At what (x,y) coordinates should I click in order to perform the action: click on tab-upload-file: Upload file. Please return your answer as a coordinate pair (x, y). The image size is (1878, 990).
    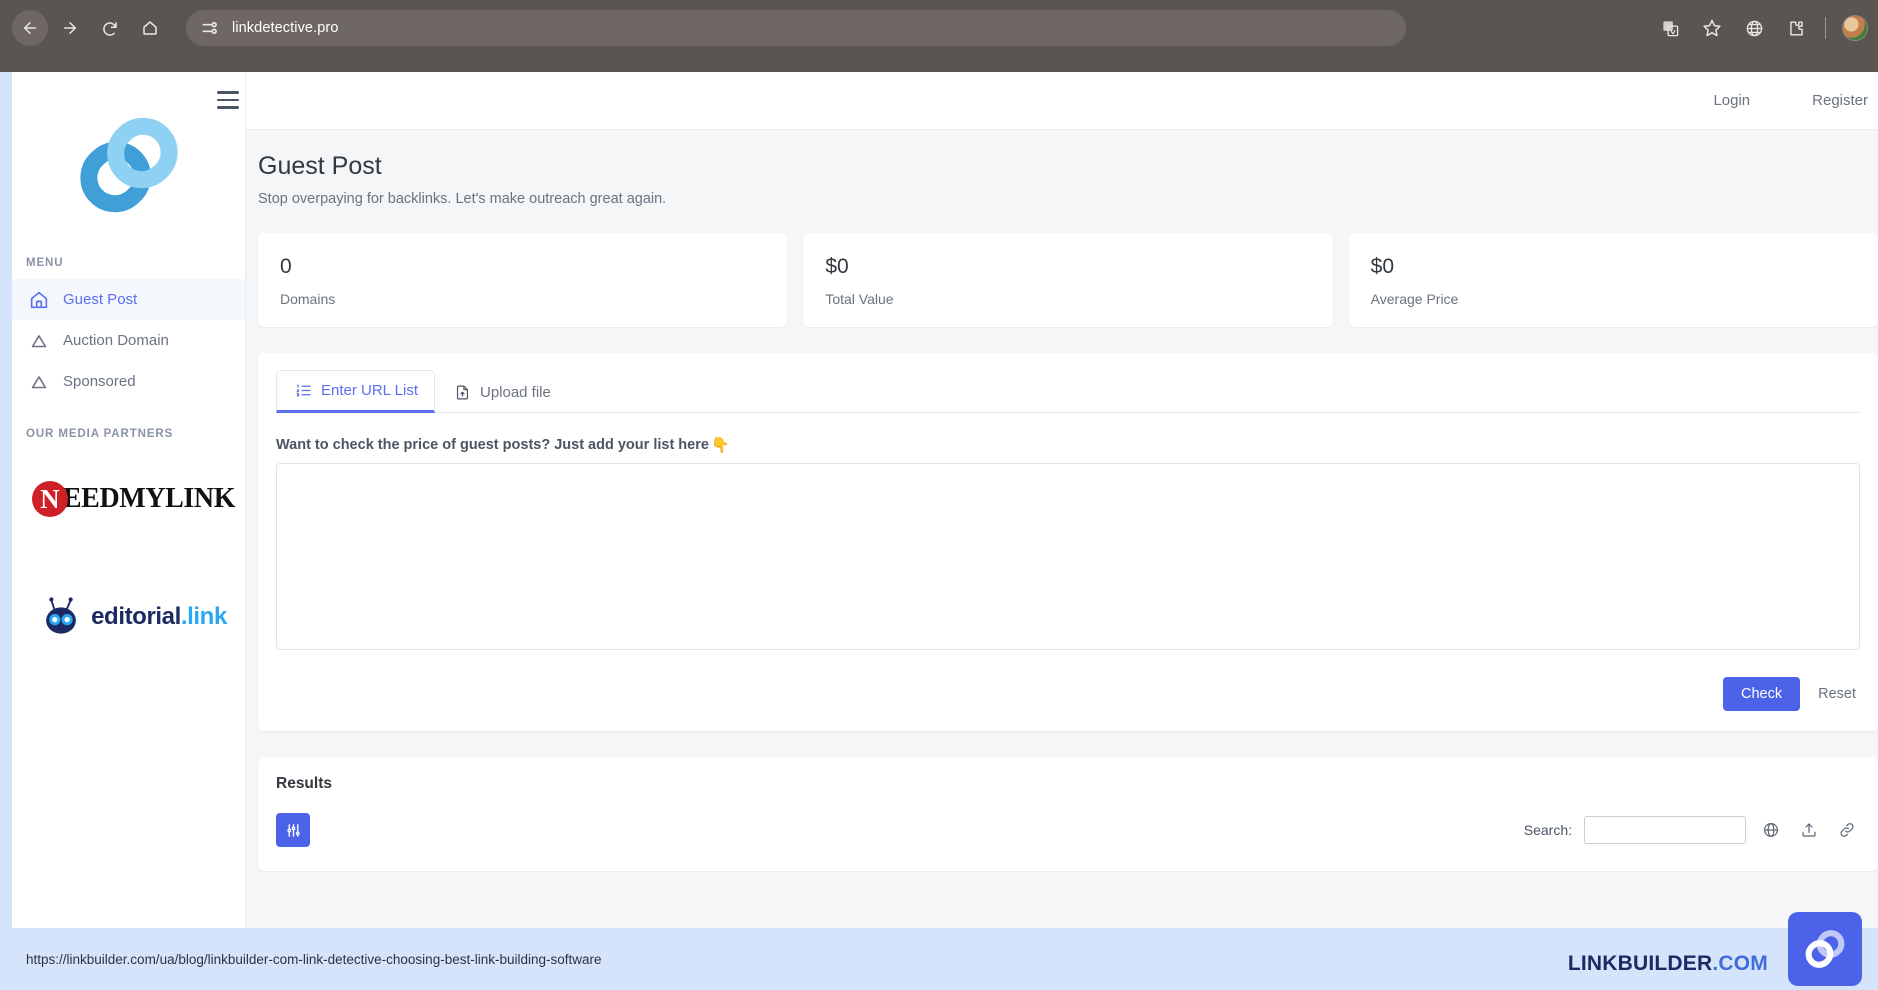
    Looking at the image, I should click on (501, 391).